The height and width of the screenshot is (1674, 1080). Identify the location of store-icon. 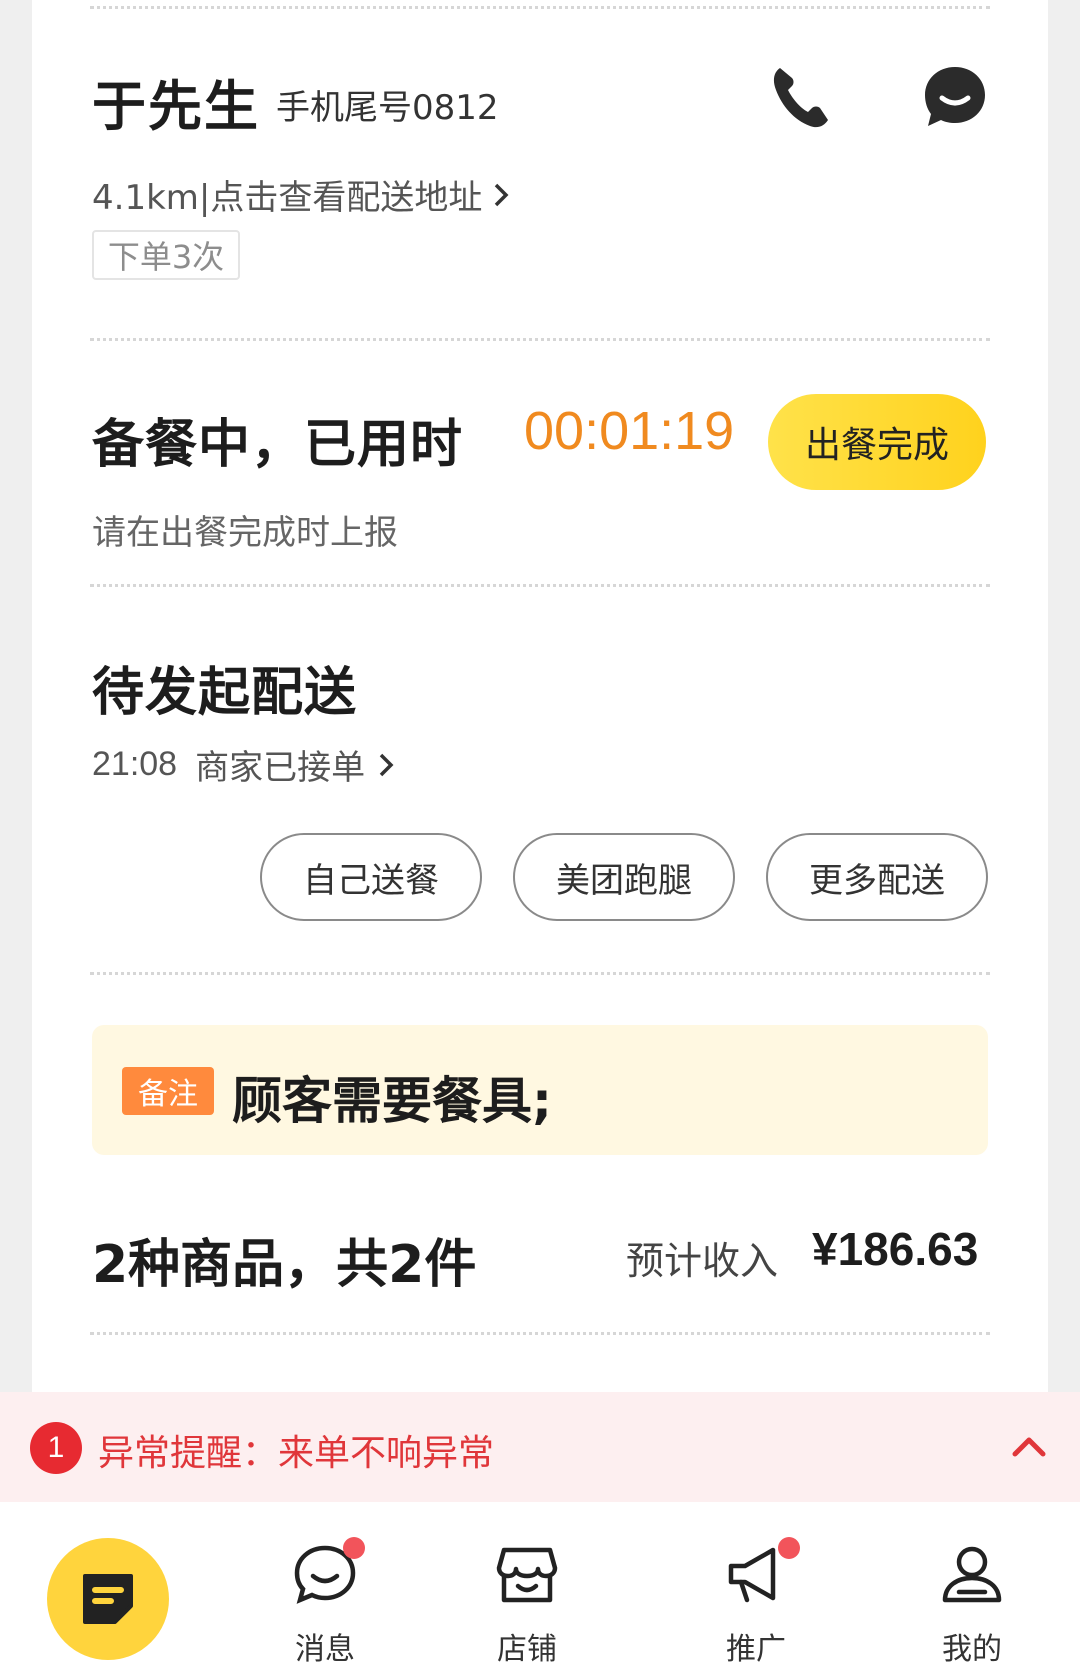
(527, 1575).